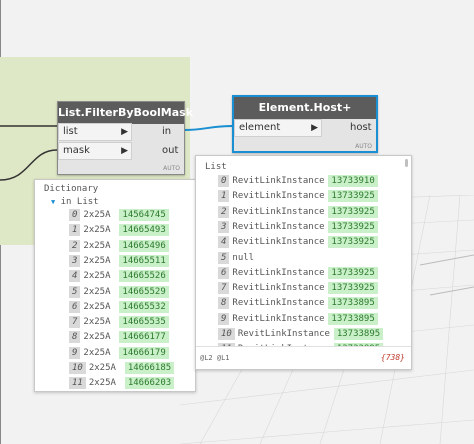 This screenshot has width=474, height=444. What do you see at coordinates (119, 245) in the screenshot?
I see `list-item: 2 2x25A 14665496` at bounding box center [119, 245].